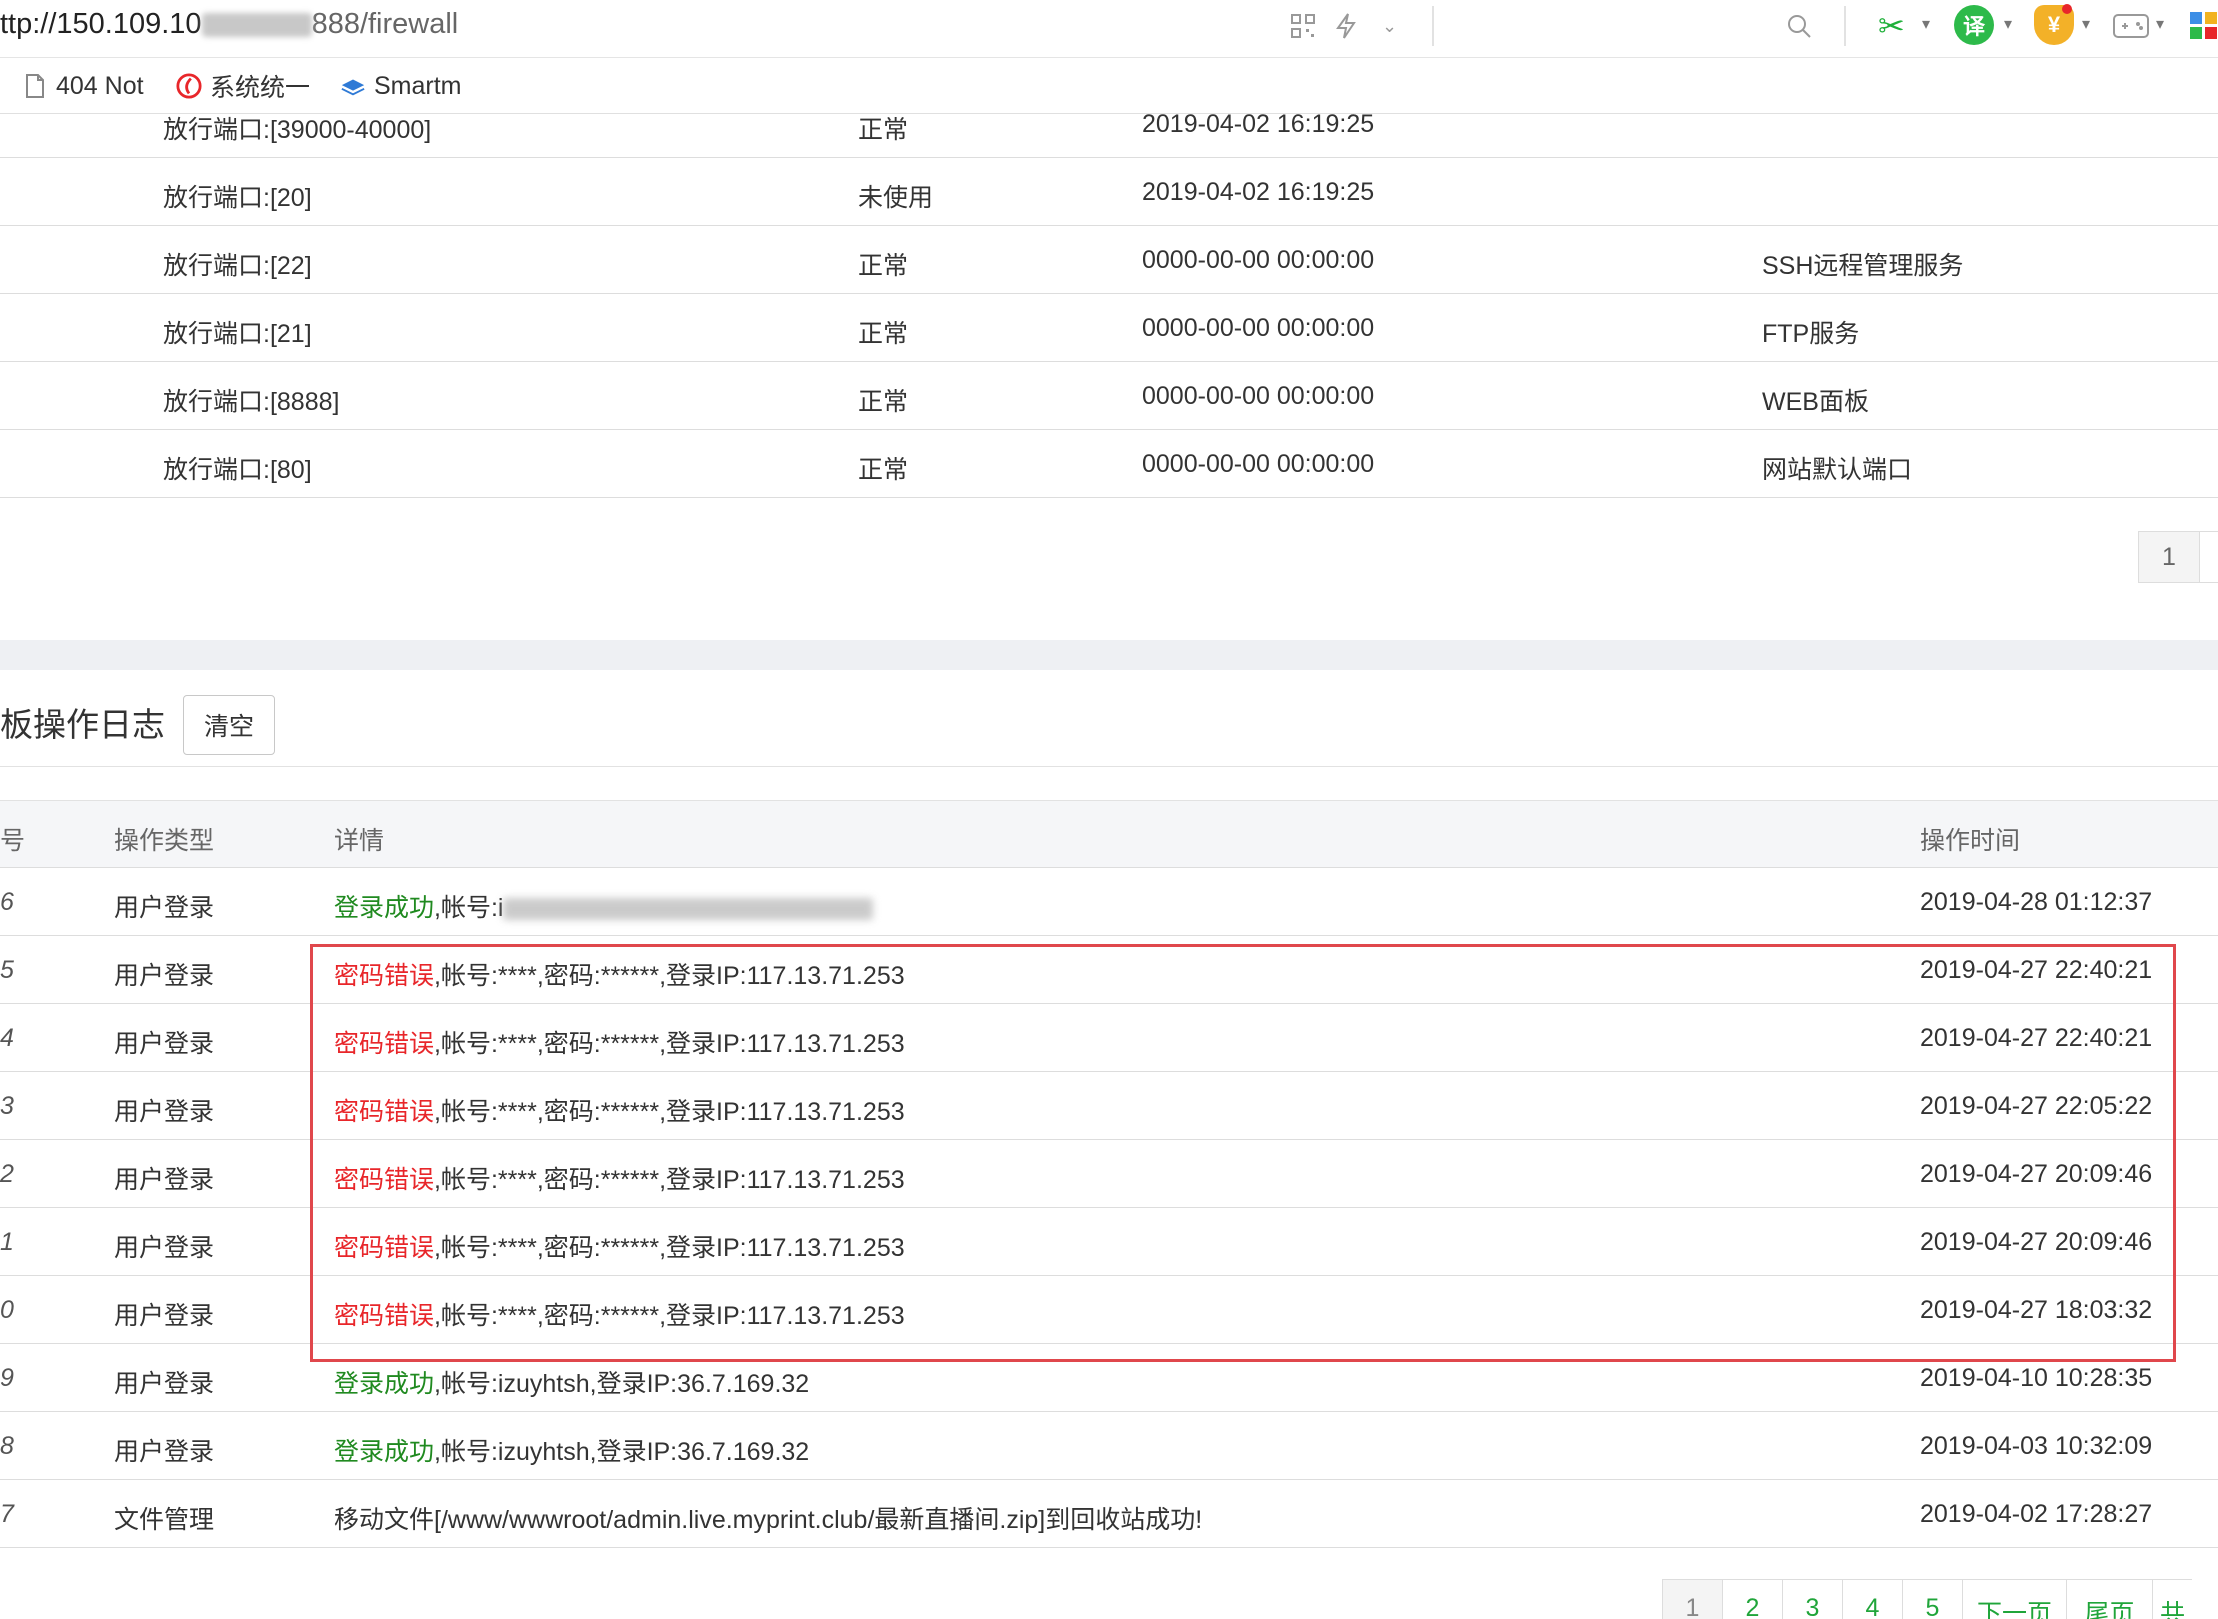  I want to click on scissors-icon: ✂, so click(1891, 26).